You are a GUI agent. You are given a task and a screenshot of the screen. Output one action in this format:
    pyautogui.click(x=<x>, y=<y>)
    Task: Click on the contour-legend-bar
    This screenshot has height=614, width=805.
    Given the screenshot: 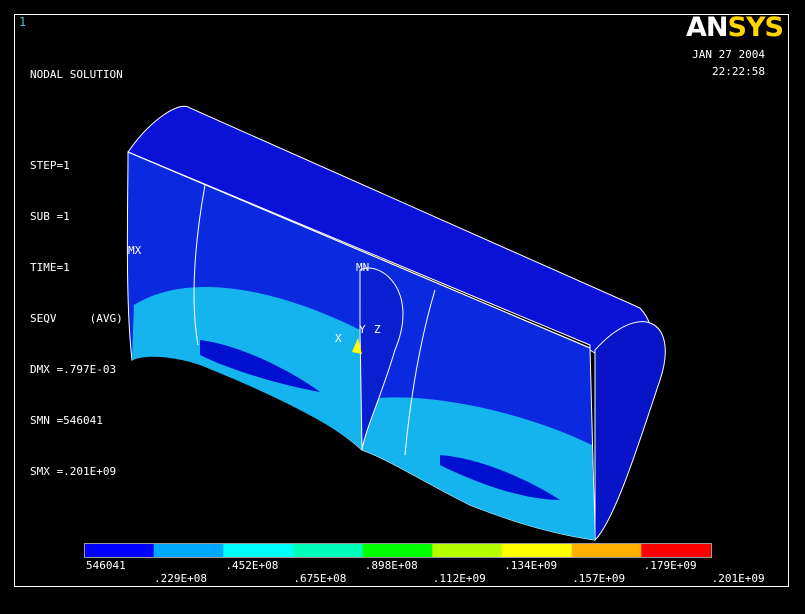 What is the action you would take?
    pyautogui.click(x=398, y=550)
    